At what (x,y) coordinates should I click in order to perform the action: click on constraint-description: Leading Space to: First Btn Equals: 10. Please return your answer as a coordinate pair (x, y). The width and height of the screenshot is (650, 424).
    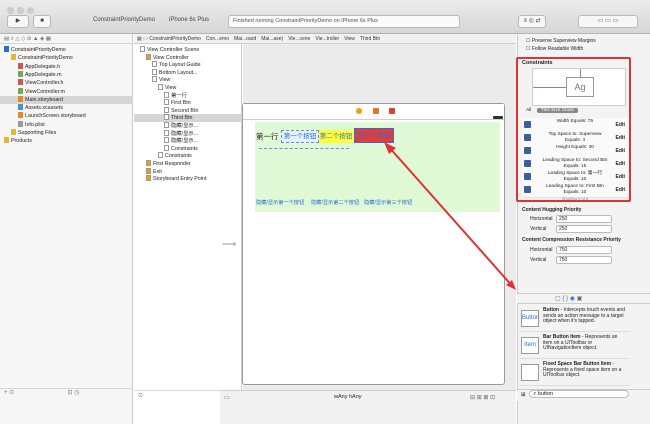
    Looking at the image, I should click on (575, 189).